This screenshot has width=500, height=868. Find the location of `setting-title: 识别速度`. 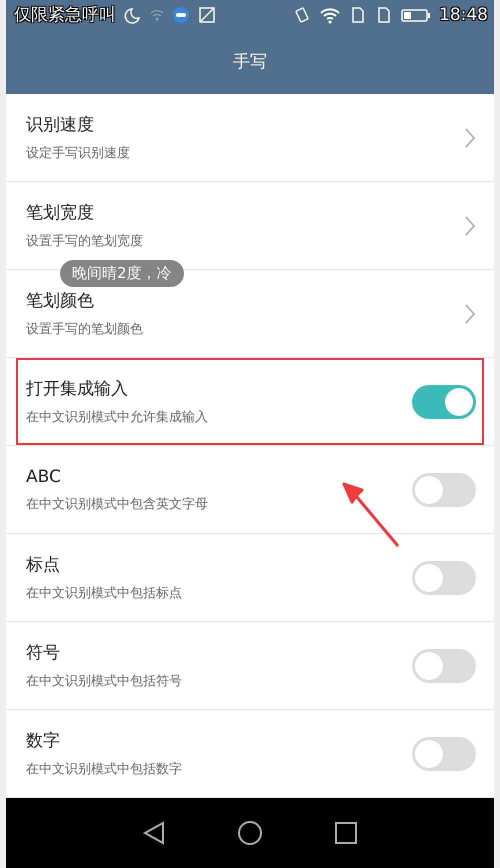

setting-title: 识别速度 is located at coordinates (60, 125).